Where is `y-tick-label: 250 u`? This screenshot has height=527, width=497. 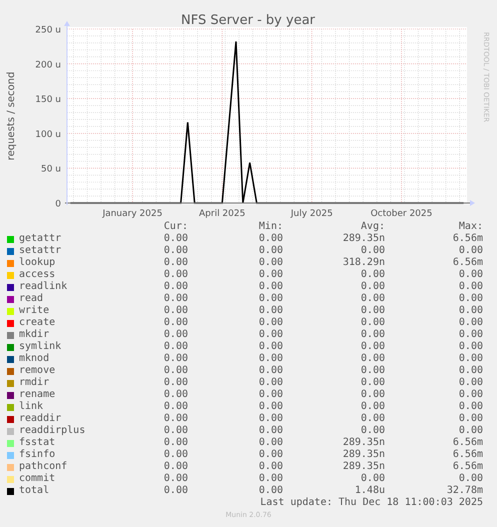
y-tick-label: 250 u is located at coordinates (48, 31).